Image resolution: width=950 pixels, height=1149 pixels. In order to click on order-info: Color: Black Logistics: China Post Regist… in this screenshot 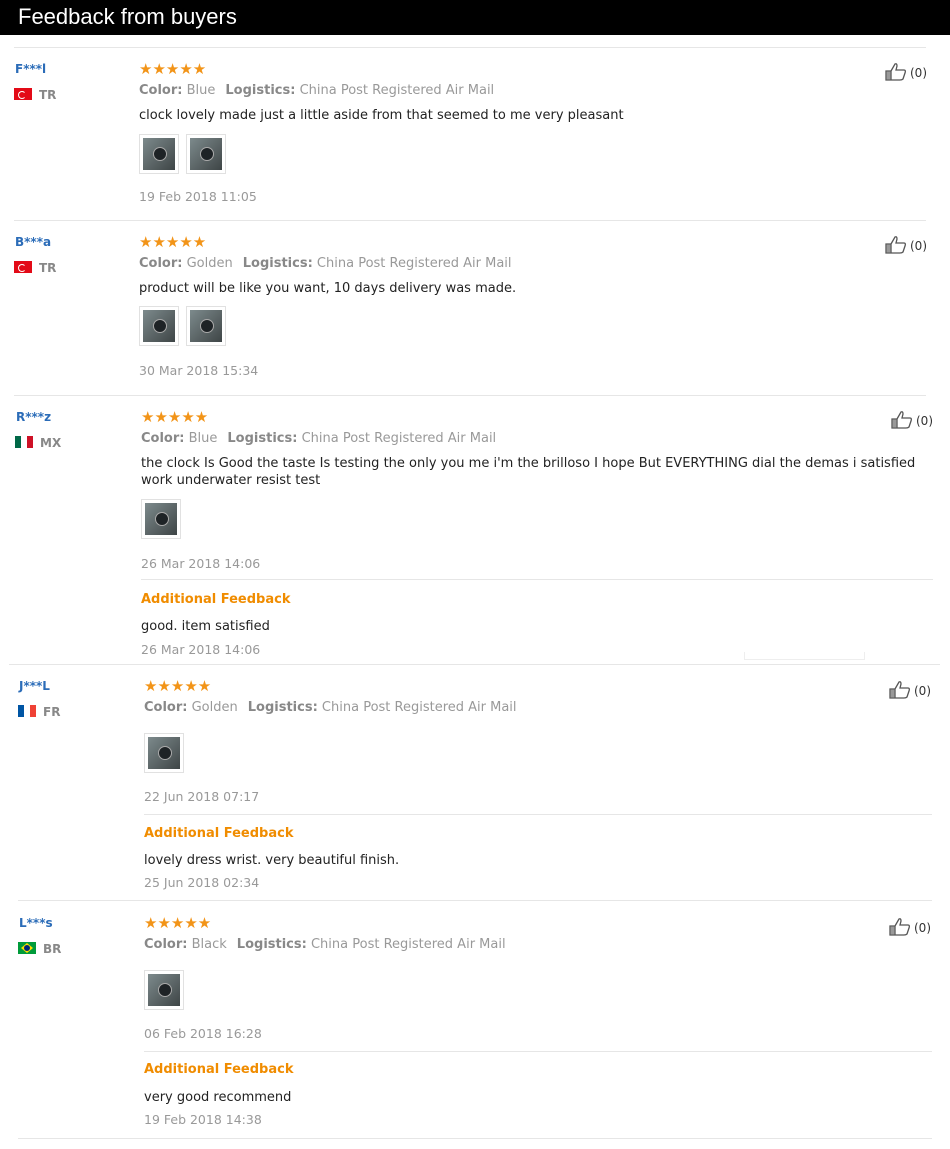, I will do `click(325, 944)`.